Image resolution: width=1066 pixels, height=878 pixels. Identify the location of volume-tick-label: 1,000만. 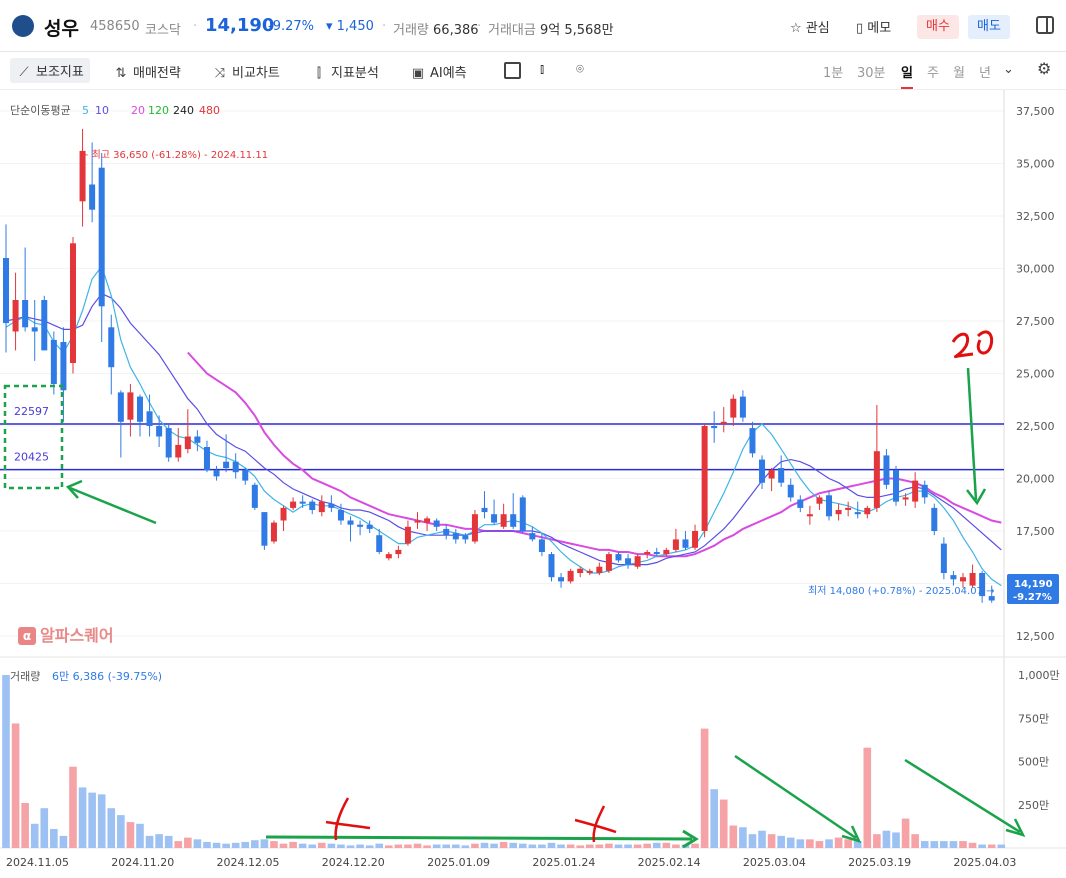
(1039, 675).